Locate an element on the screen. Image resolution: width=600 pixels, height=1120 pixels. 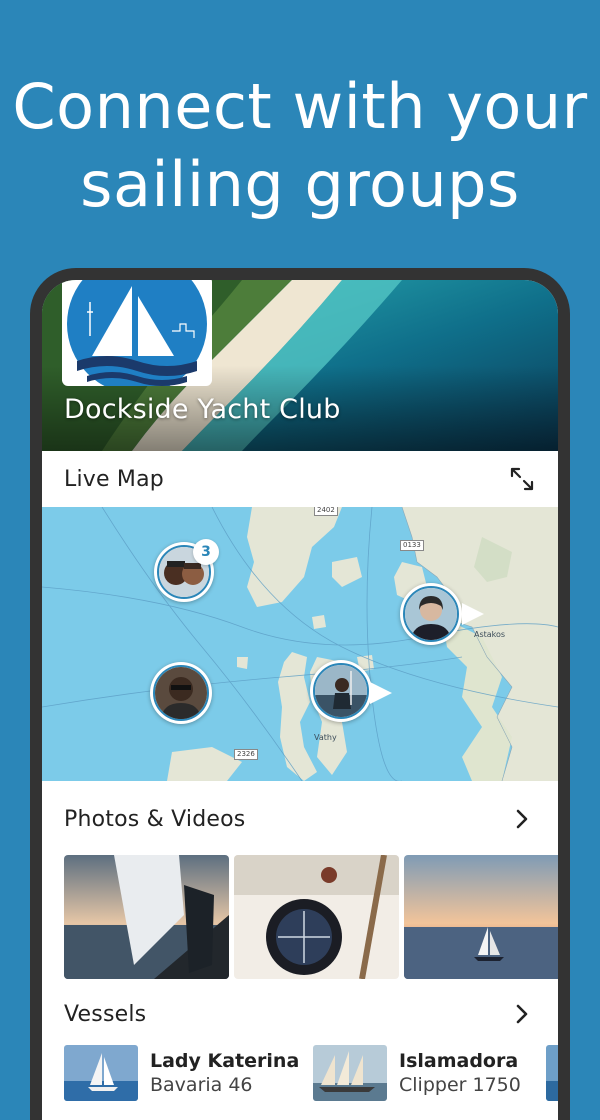
vessels-title: Vessels is located at coordinates (105, 1014).